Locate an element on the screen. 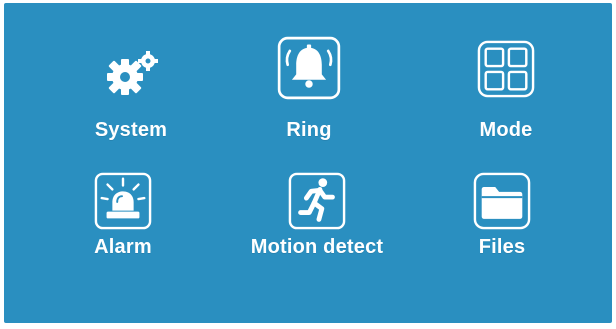  running-man-icon is located at coordinates (317, 201).